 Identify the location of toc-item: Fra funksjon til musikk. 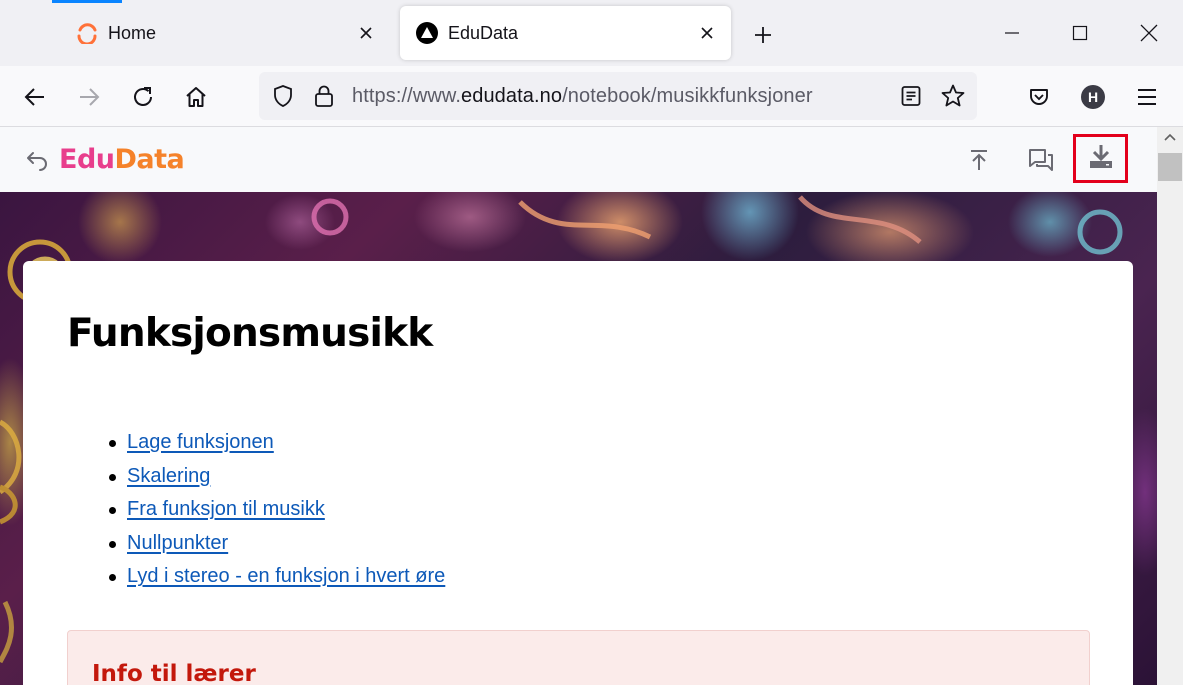
(276, 515).